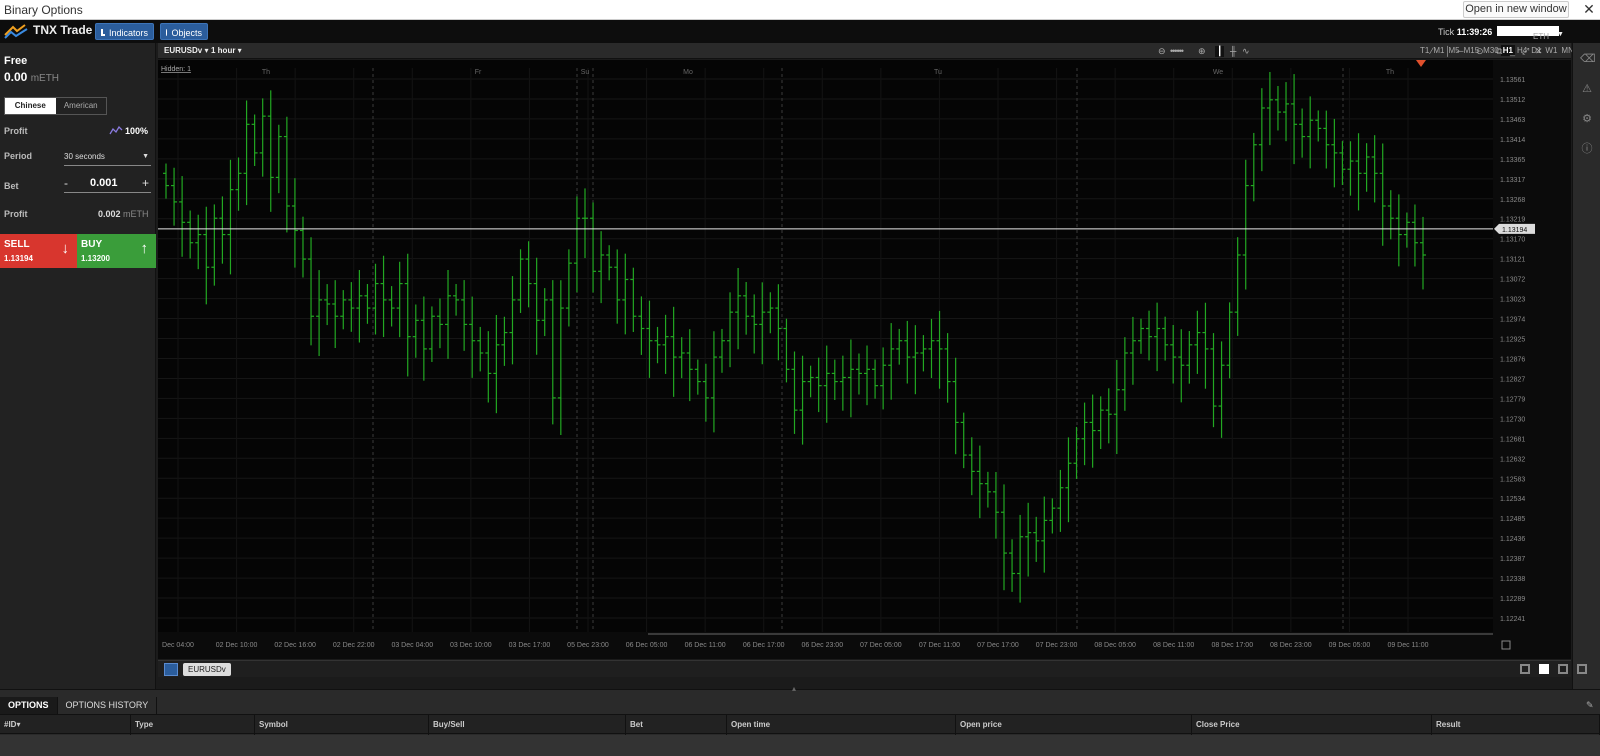 This screenshot has width=1600, height=756. Describe the element at coordinates (1539, 51) in the screenshot. I see `close-chart-icon: ✕` at that location.